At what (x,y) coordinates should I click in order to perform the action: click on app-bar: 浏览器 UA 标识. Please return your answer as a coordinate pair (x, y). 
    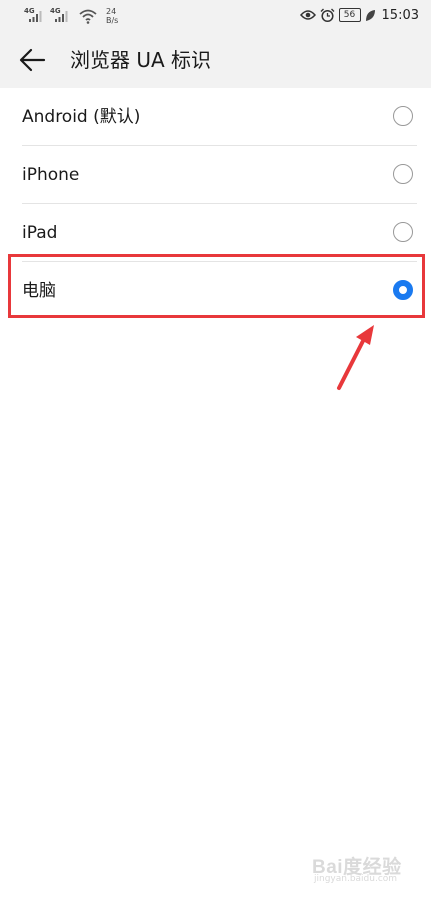
    Looking at the image, I should click on (215, 59).